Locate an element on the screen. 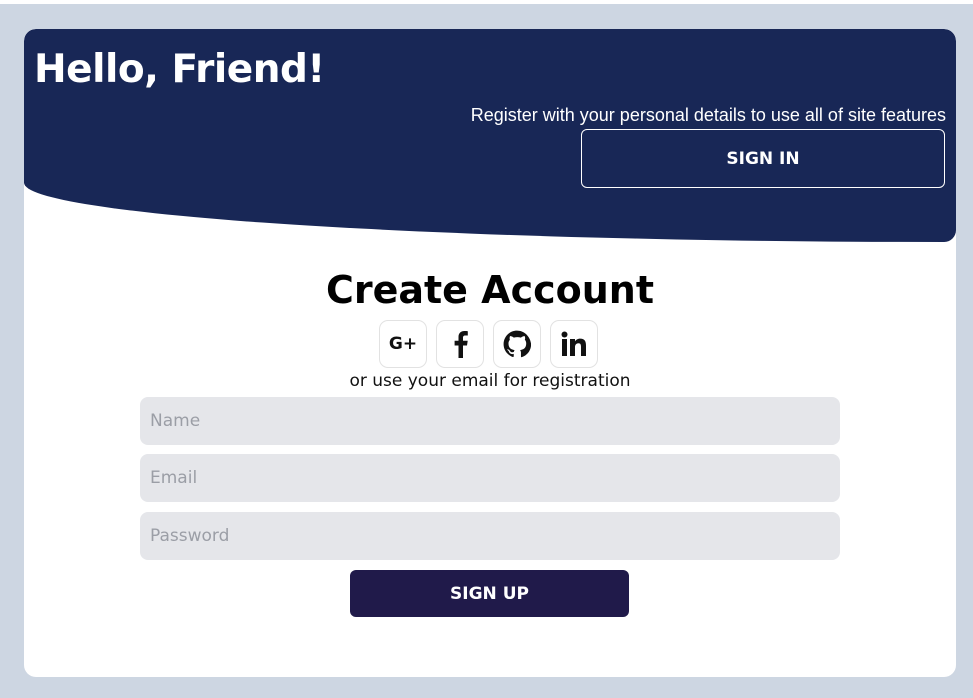 The width and height of the screenshot is (973, 698). facebook-icon is located at coordinates (460, 344).